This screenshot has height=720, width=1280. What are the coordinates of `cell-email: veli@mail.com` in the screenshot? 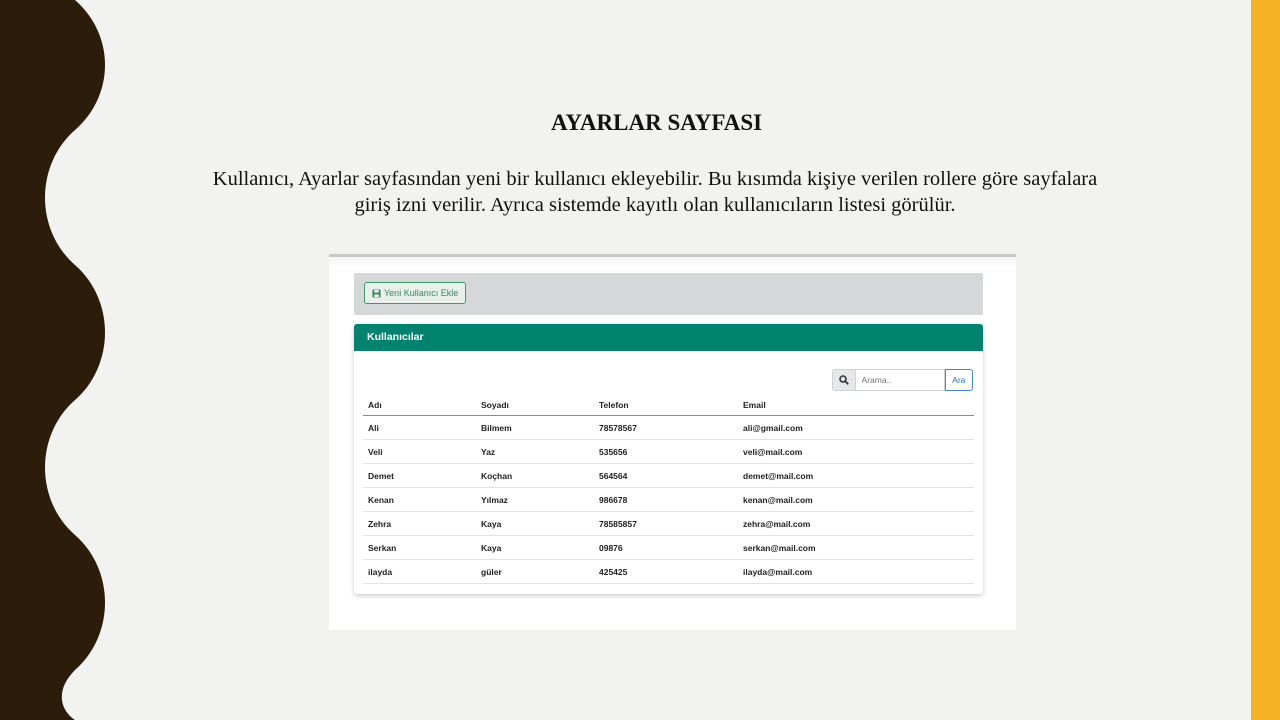 It's located at (856, 451).